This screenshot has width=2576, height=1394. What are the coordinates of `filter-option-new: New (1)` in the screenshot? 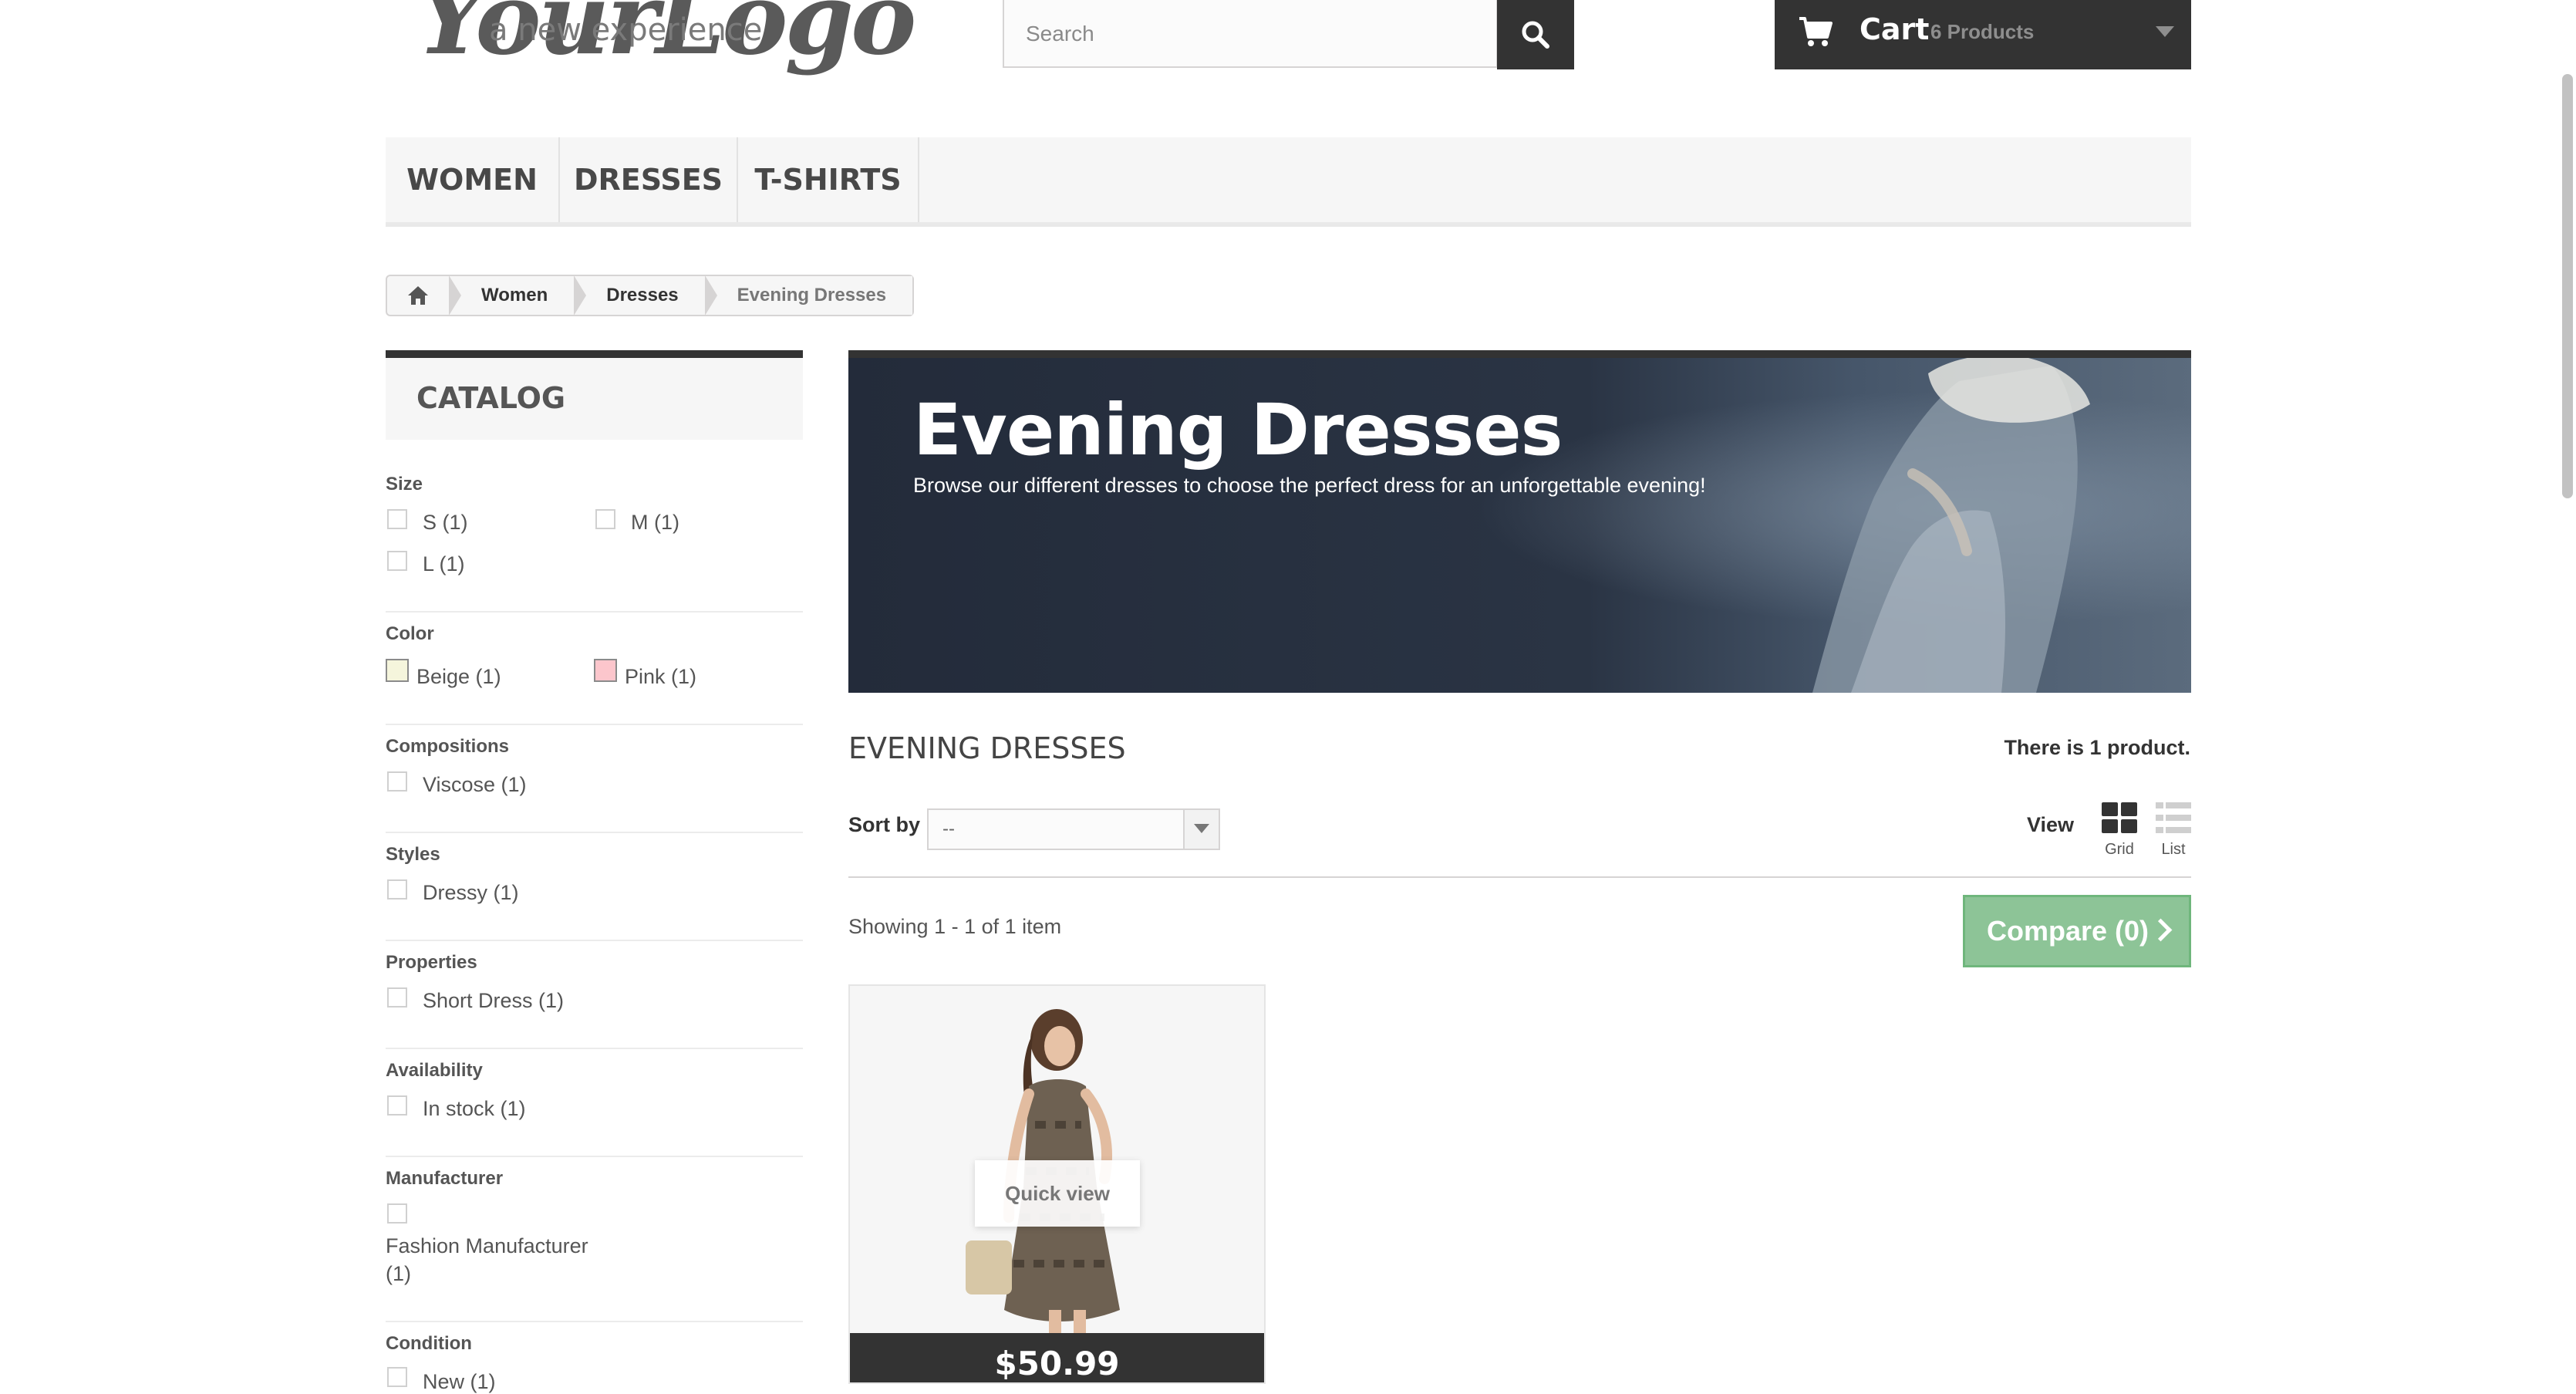 It's located at (459, 1382).